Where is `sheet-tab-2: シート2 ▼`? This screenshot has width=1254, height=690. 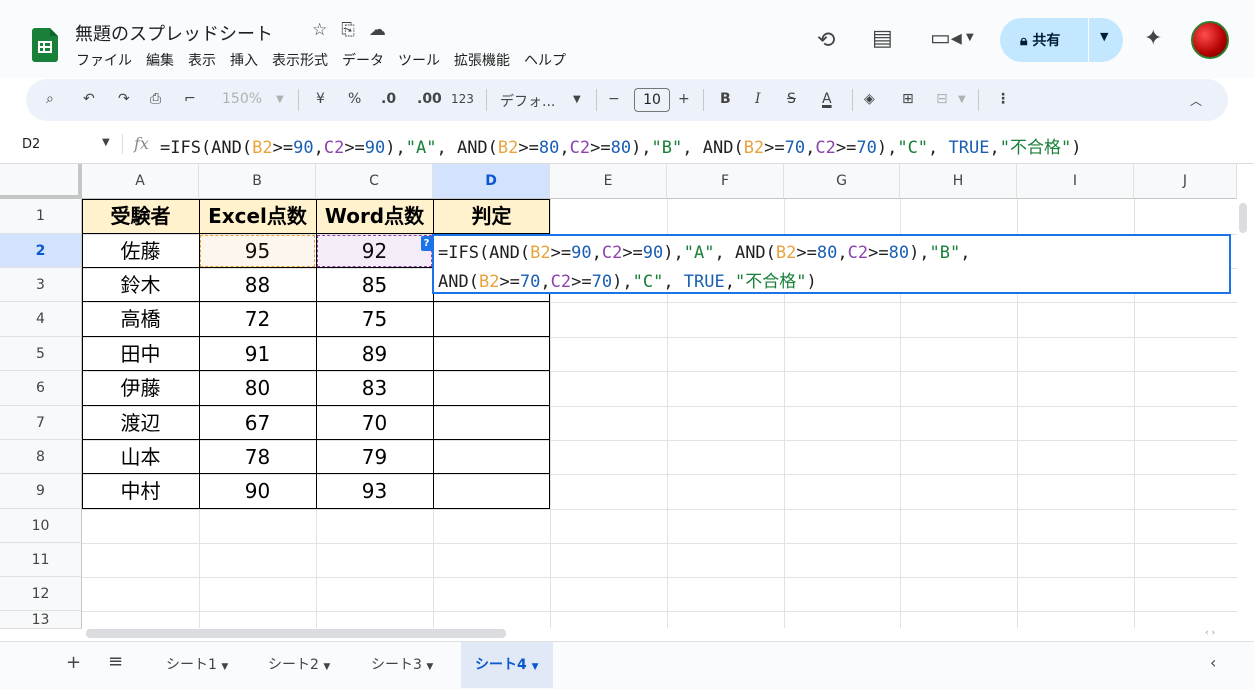
sheet-tab-2: シート2 ▼ is located at coordinates (299, 664).